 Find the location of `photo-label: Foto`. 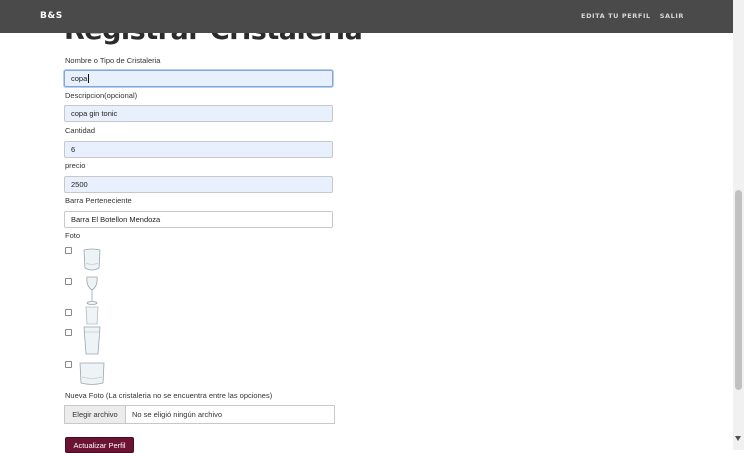

photo-label: Foto is located at coordinates (73, 235).